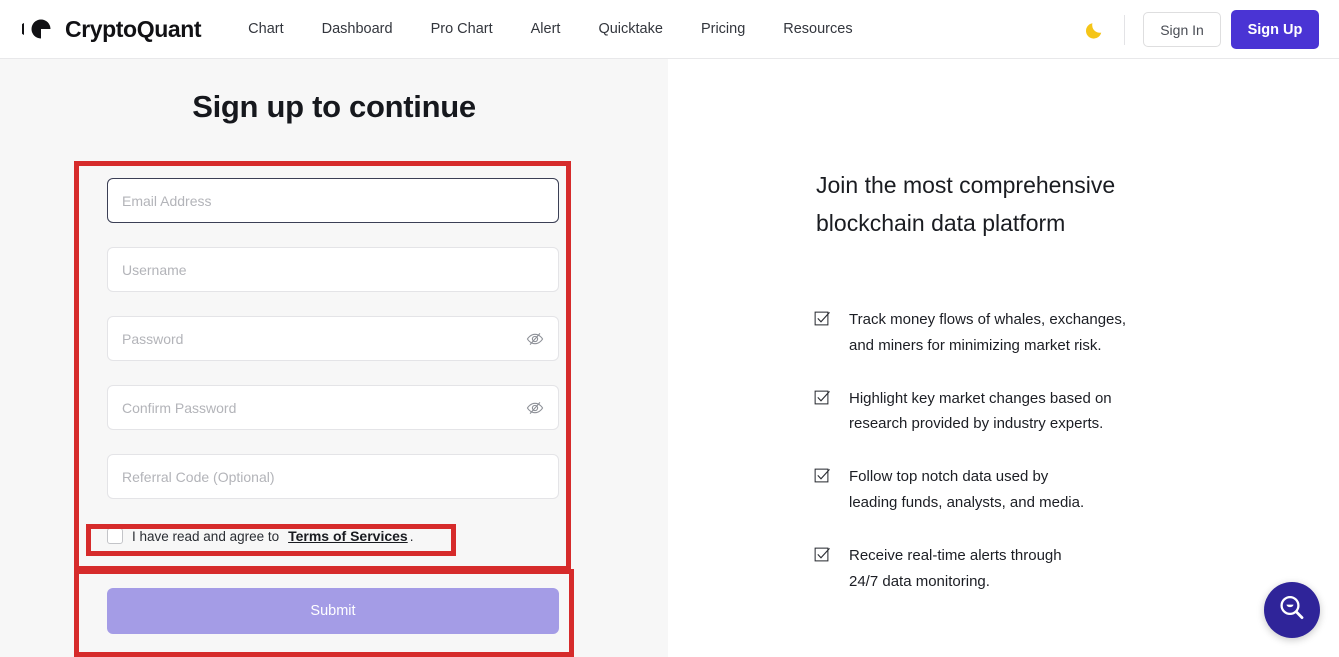 Image resolution: width=1339 pixels, height=657 pixels. I want to click on feature-line-2: research provided by industry experts., so click(976, 424).